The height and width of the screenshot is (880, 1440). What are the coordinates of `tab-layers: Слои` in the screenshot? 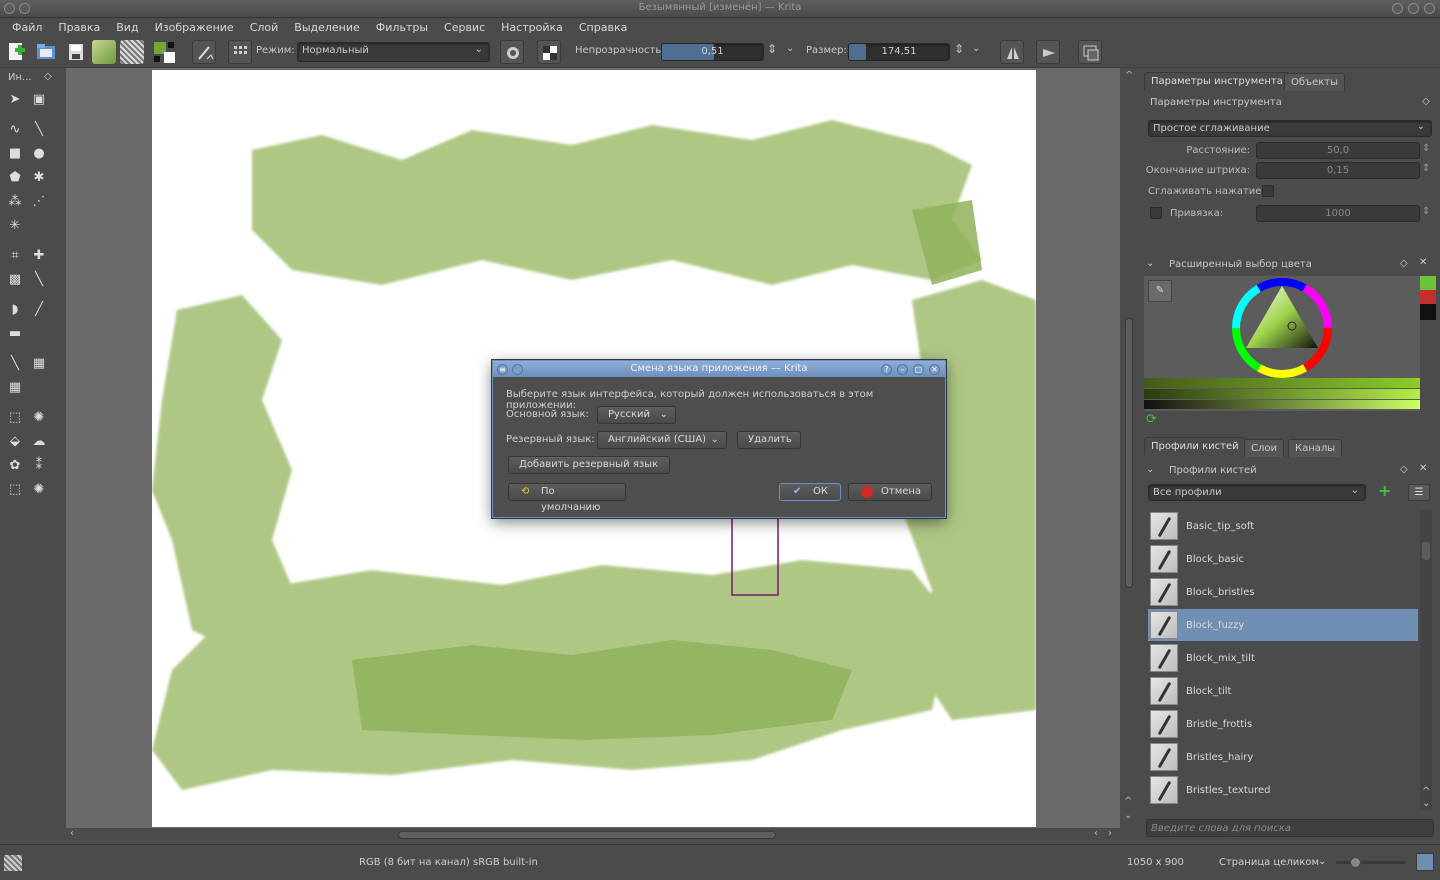 It's located at (1264, 448).